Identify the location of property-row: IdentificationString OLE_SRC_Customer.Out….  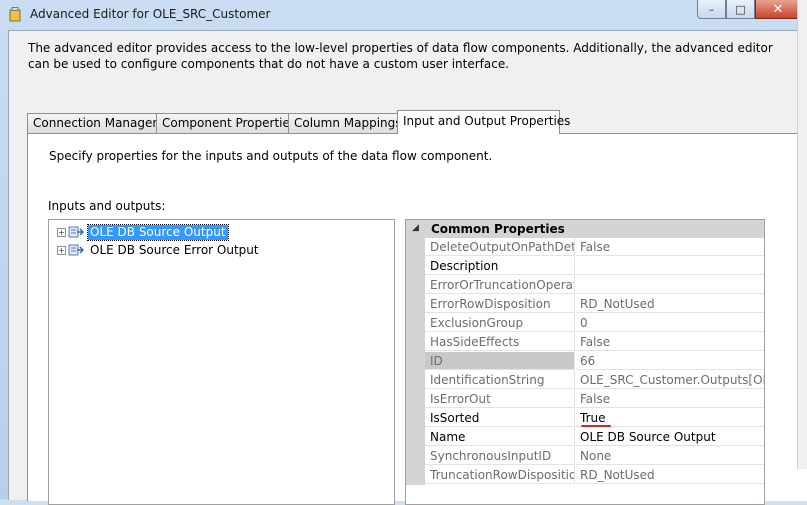
(585, 380).